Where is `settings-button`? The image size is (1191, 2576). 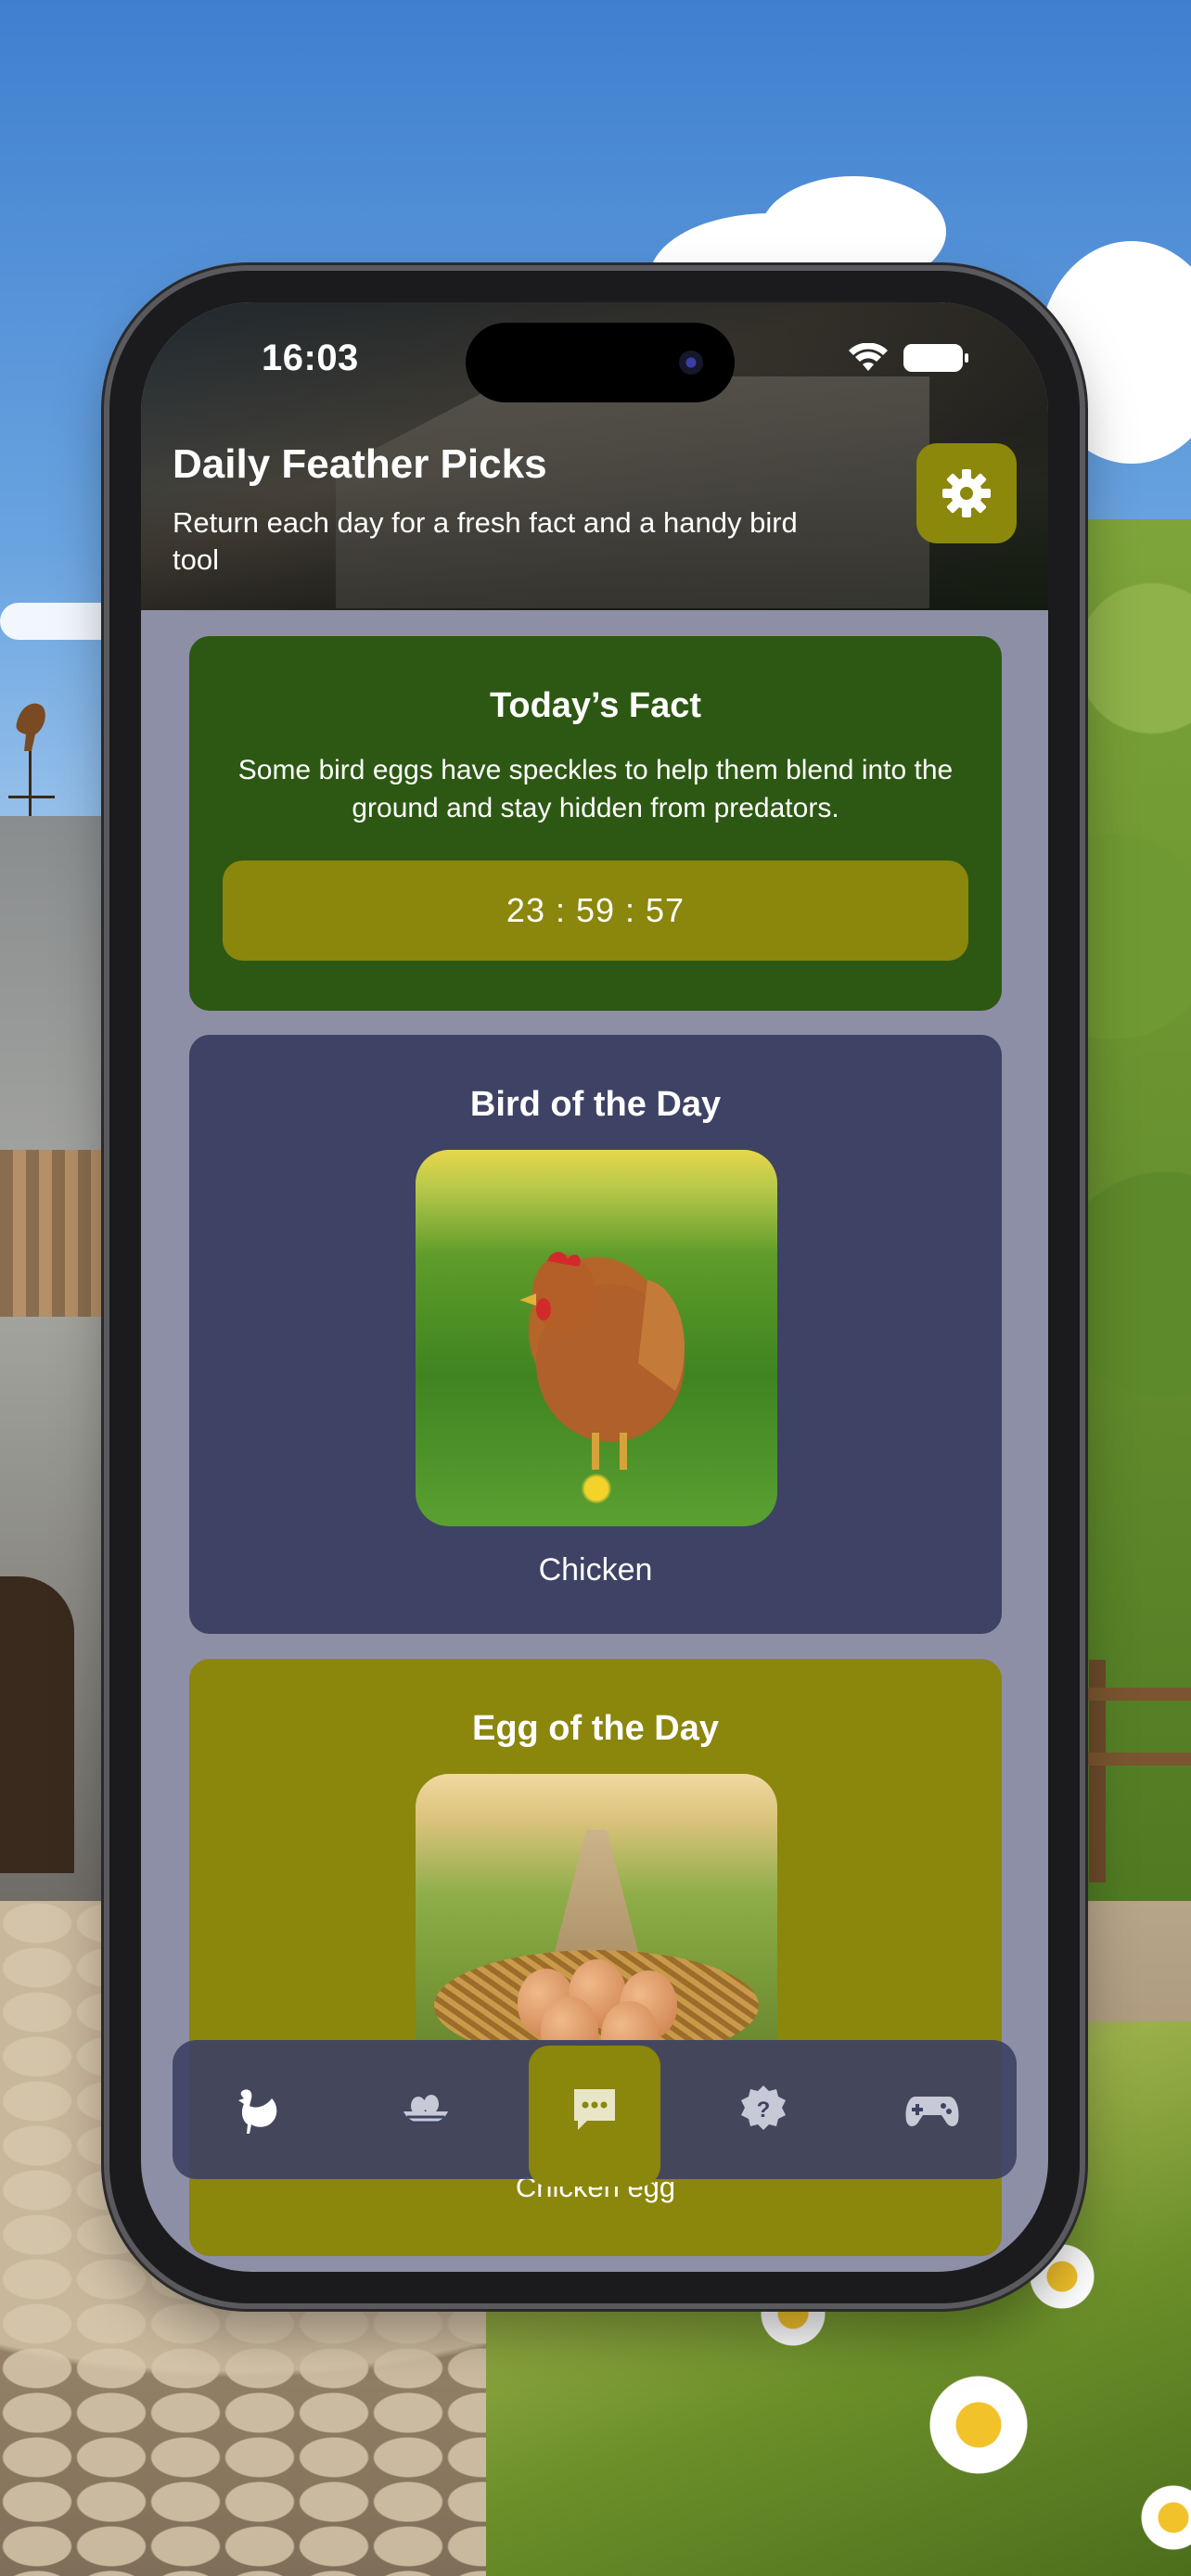
settings-button is located at coordinates (966, 493).